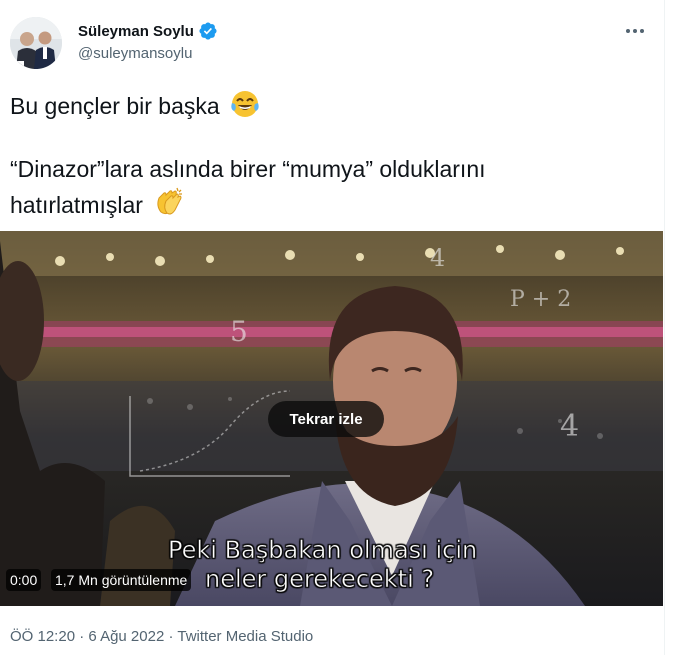 Image resolution: width=675 pixels, height=655 pixels. I want to click on video-subtitle-line-2: neler gerekecekti ?, so click(320, 579).